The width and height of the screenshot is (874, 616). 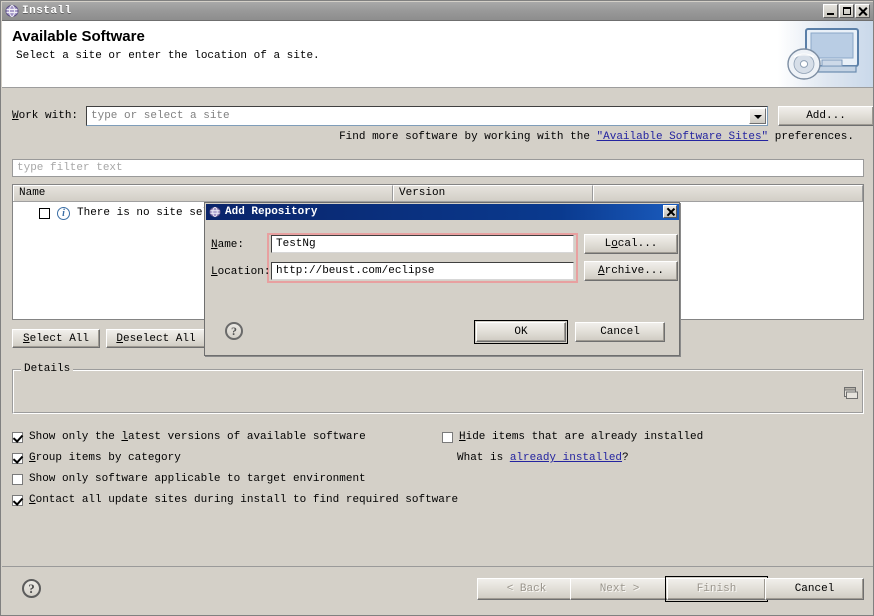 I want to click on details-group: Details, so click(x=438, y=388).